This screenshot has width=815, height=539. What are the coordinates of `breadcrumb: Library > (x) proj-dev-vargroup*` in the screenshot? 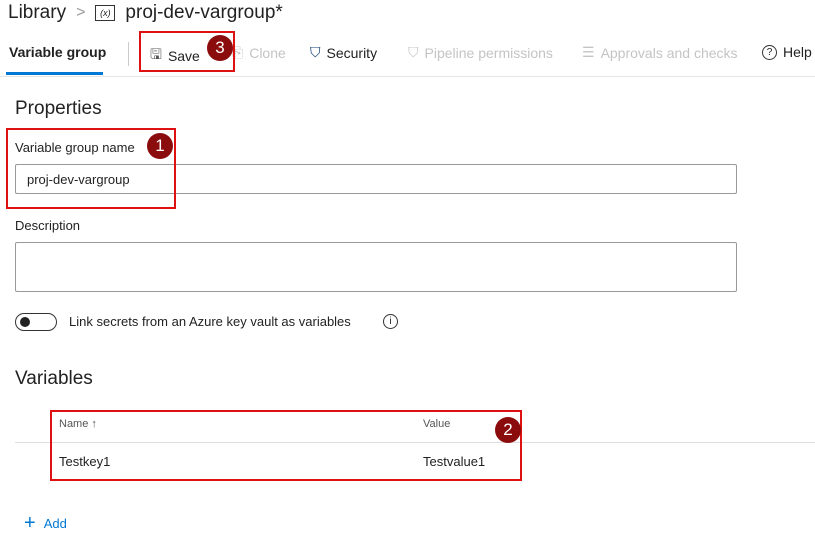 It's located at (145, 13).